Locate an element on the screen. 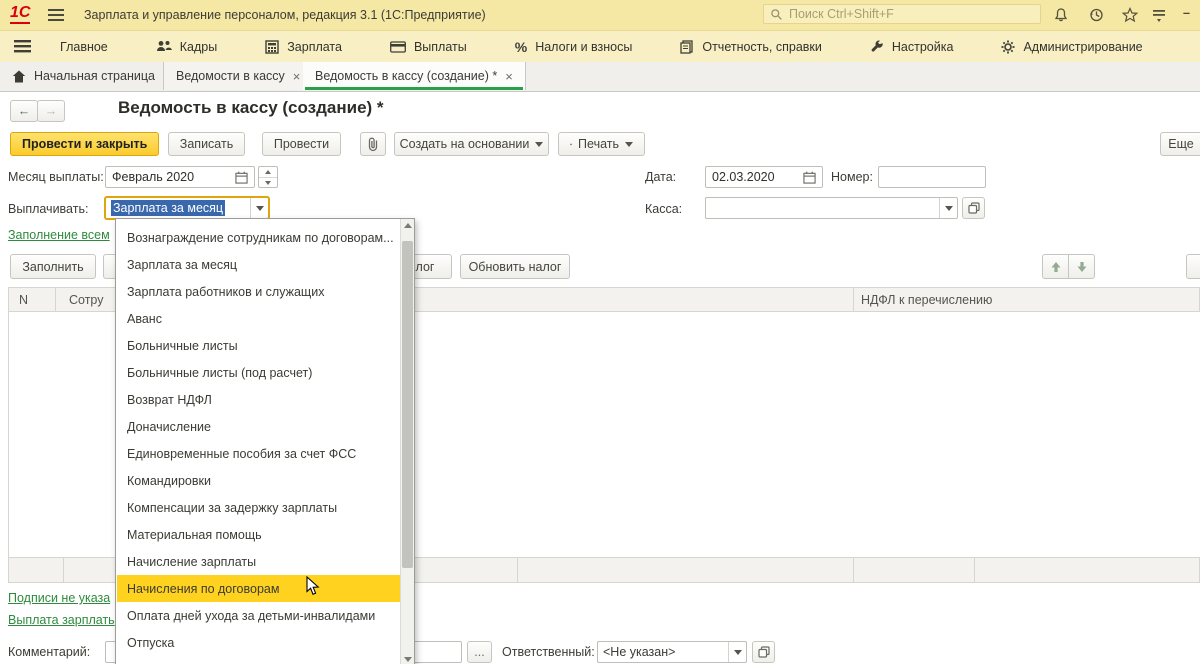 The image size is (1200, 664). pay-type-label: Выплачивать: is located at coordinates (48, 209).